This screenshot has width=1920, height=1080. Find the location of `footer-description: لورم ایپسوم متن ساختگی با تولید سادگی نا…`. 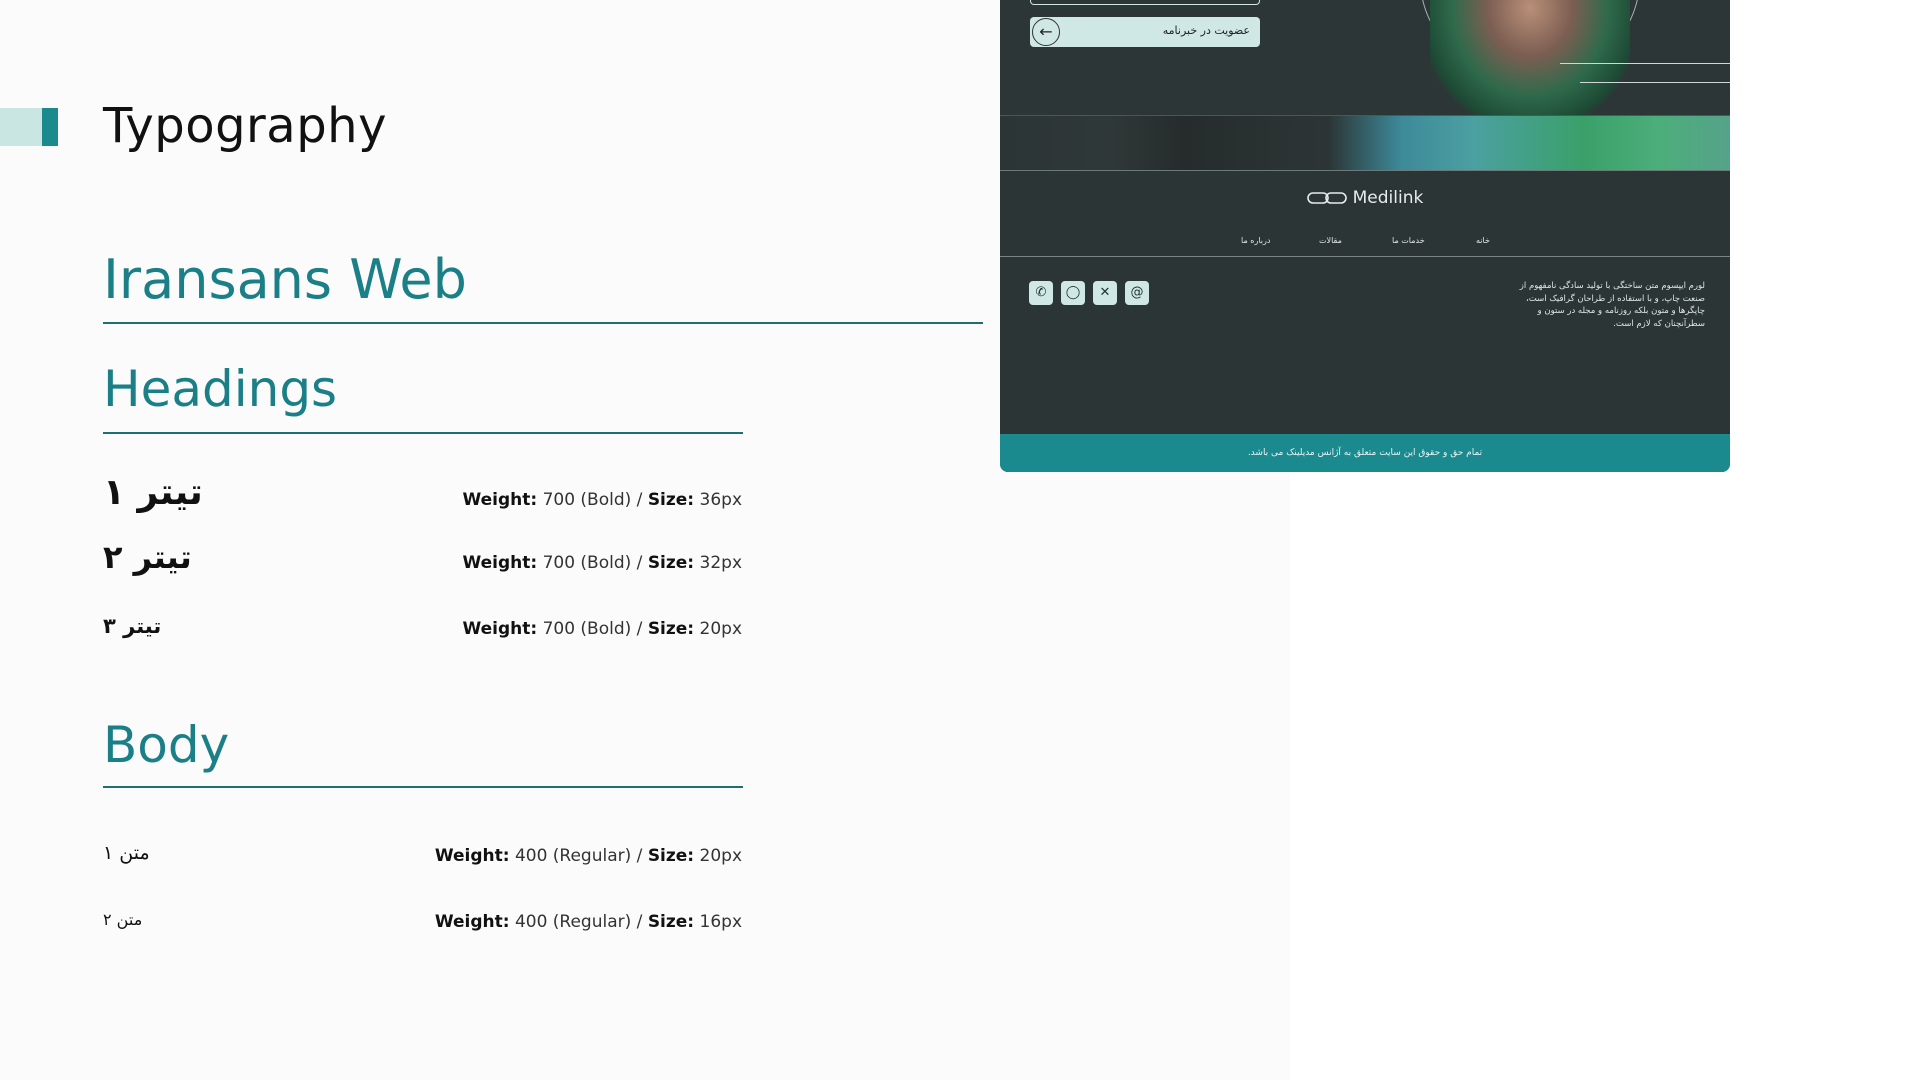

footer-description: لورم ایپسوم متن ساختگی با تولید سادگی نا… is located at coordinates (1612, 305).